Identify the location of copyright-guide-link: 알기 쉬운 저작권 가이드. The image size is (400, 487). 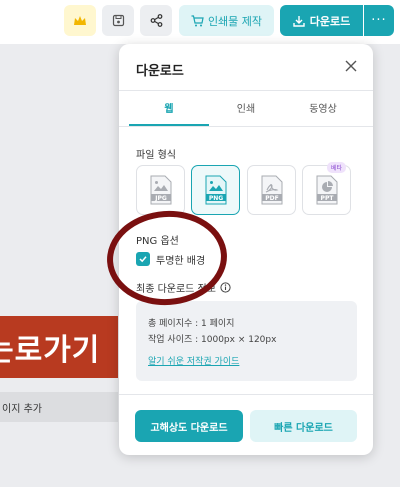
(193, 360).